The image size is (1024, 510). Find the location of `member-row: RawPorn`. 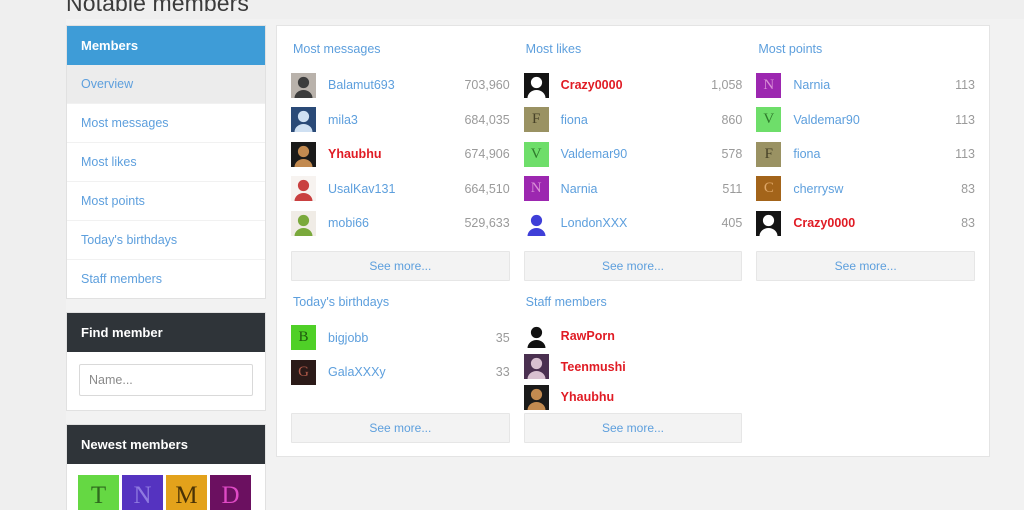

member-row: RawPorn is located at coordinates (633, 336).